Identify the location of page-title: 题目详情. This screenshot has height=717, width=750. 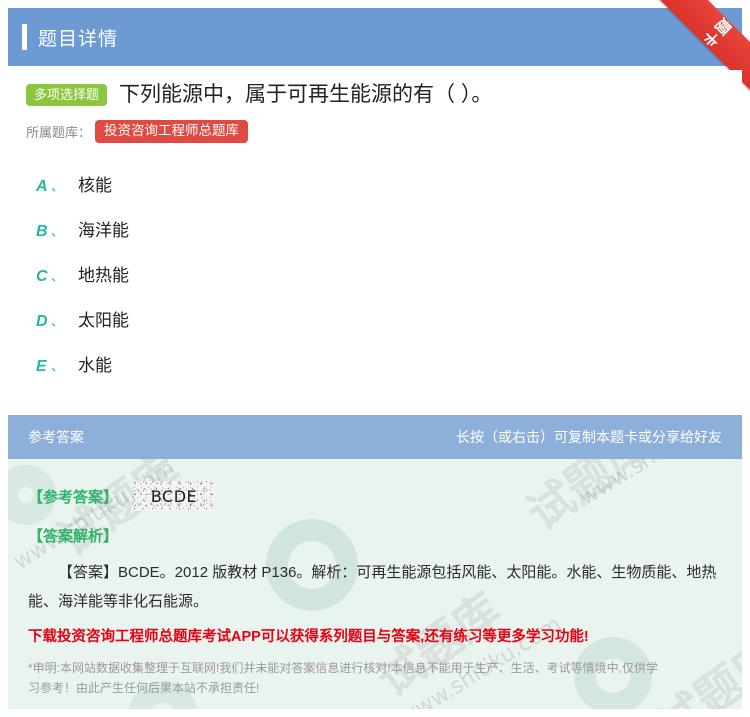
(78, 39).